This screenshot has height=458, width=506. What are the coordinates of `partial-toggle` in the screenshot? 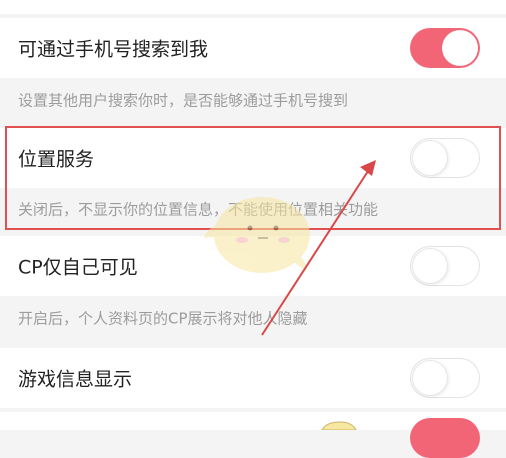 It's located at (445, 438).